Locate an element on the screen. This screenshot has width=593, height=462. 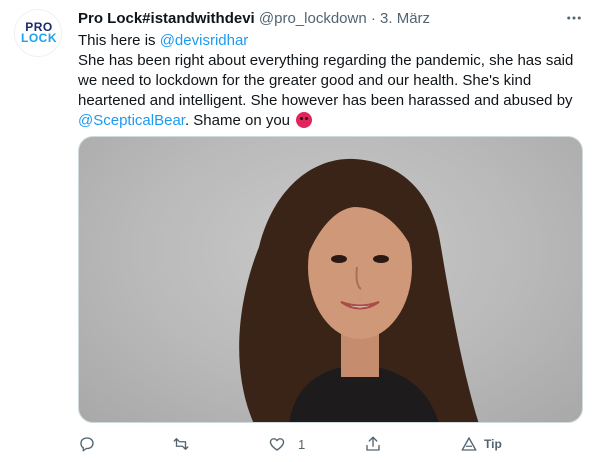
tweet-line-1: This here is @devisridhar is located at coordinates (330, 41).